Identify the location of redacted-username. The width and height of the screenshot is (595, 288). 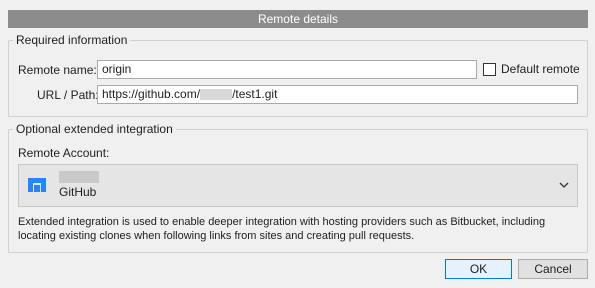
(216, 95).